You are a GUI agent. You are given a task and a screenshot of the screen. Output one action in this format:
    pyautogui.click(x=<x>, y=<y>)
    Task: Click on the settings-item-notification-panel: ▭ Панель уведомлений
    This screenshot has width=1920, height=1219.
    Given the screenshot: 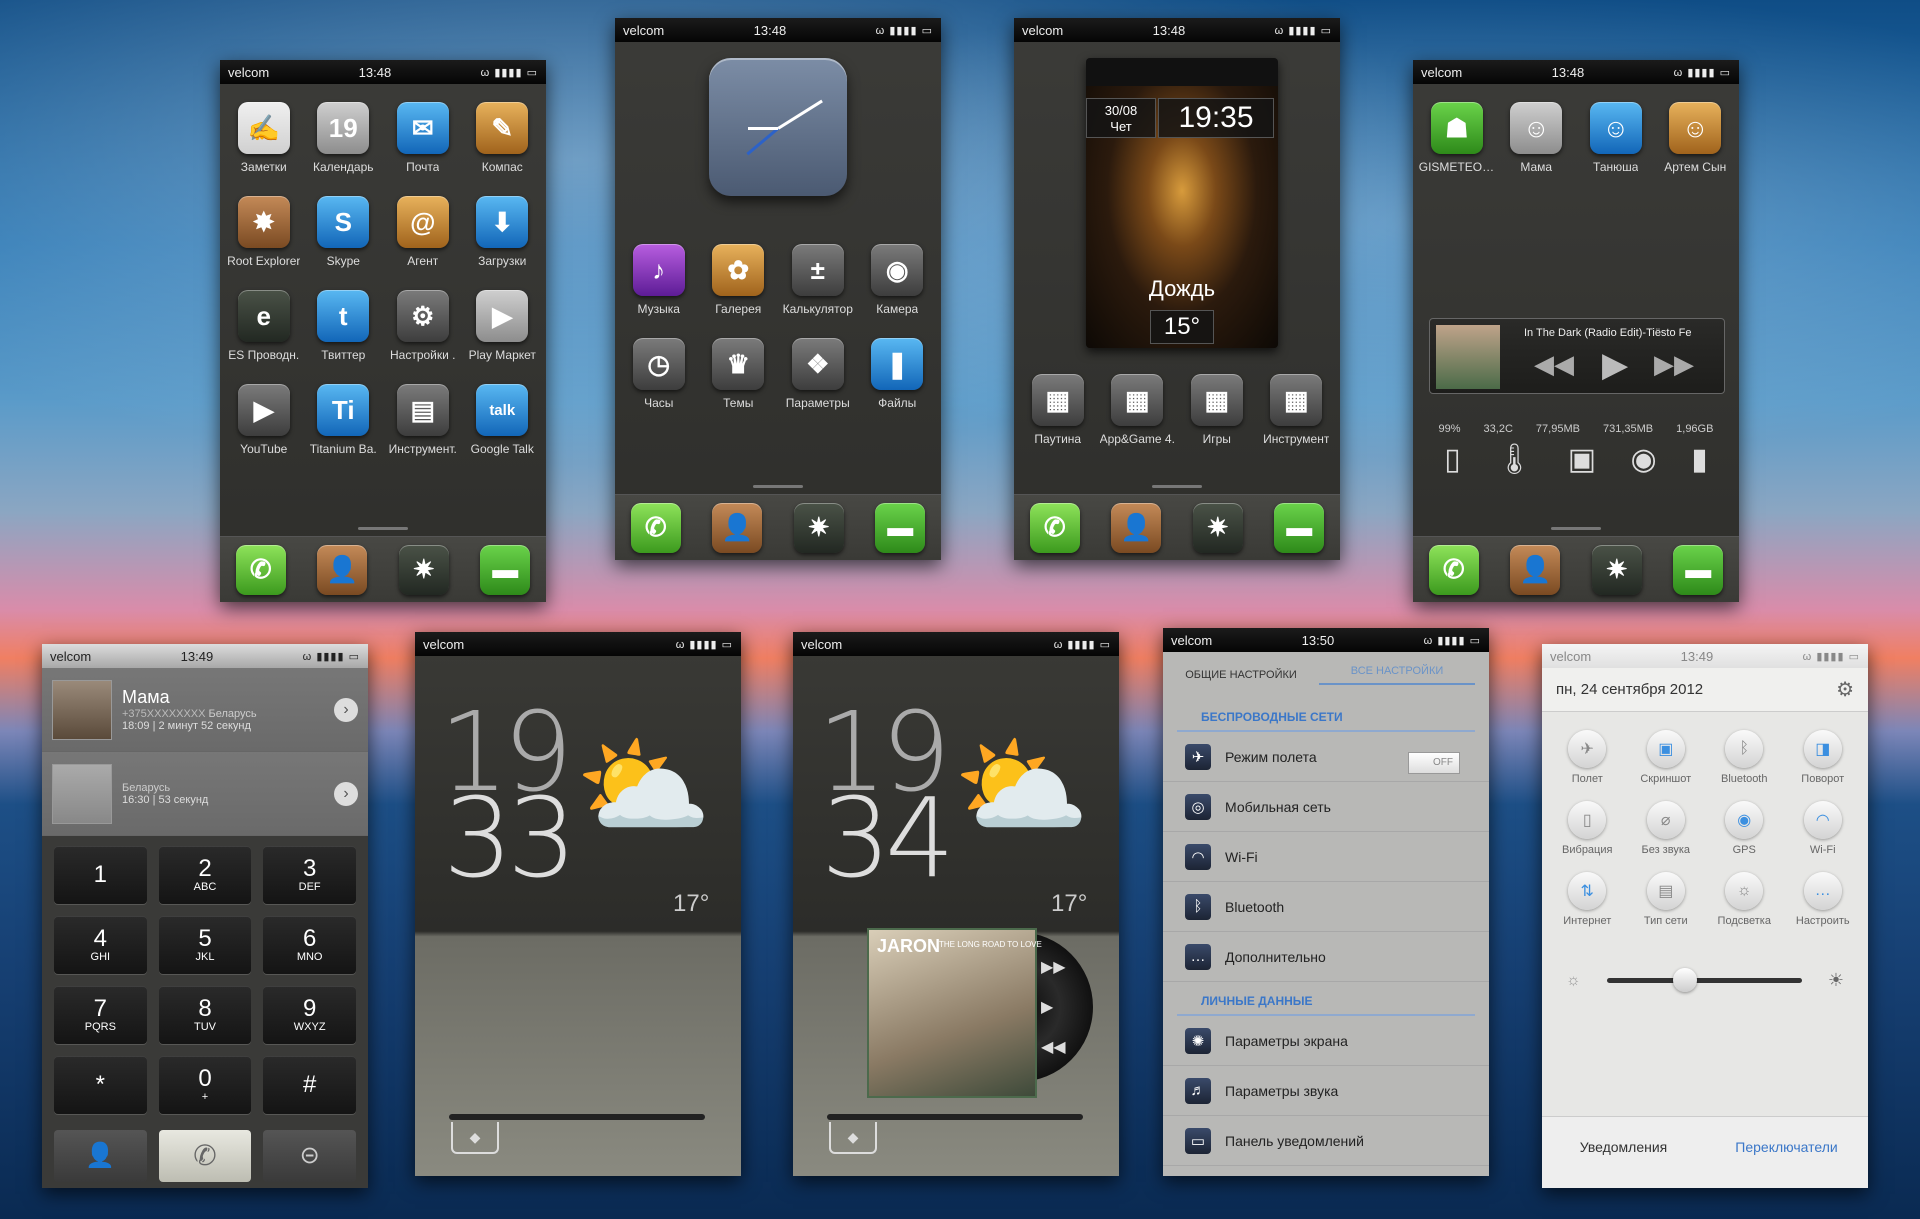 What is the action you would take?
    pyautogui.click(x=1326, y=1141)
    